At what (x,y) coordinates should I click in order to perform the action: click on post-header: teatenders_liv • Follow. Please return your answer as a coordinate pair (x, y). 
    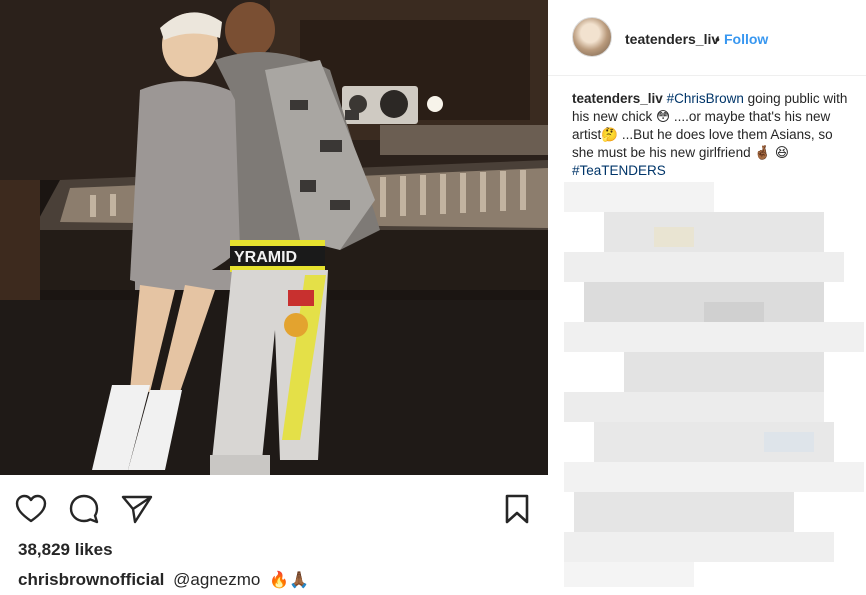
    Looking at the image, I should click on (707, 38).